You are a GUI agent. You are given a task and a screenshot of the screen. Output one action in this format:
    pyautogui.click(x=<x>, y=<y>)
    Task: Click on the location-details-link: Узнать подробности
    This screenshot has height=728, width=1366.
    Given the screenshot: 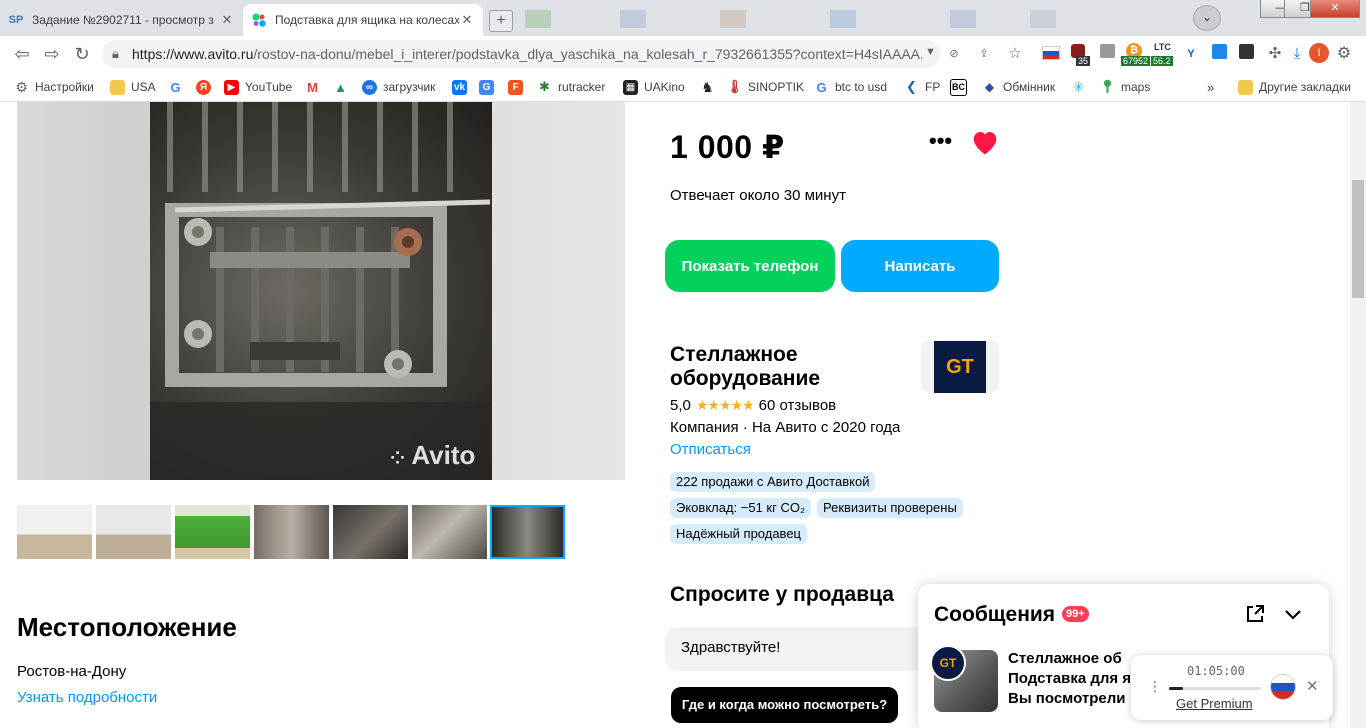 What is the action you would take?
    pyautogui.click(x=87, y=697)
    